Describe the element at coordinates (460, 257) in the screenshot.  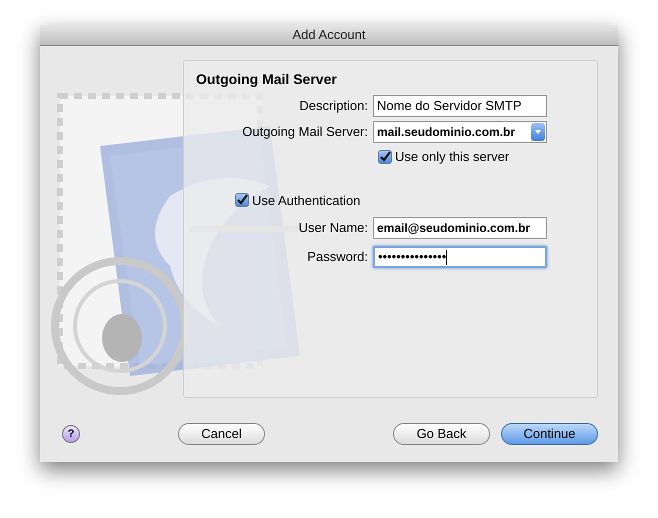
I see `text-field: •••••••••••••••` at that location.